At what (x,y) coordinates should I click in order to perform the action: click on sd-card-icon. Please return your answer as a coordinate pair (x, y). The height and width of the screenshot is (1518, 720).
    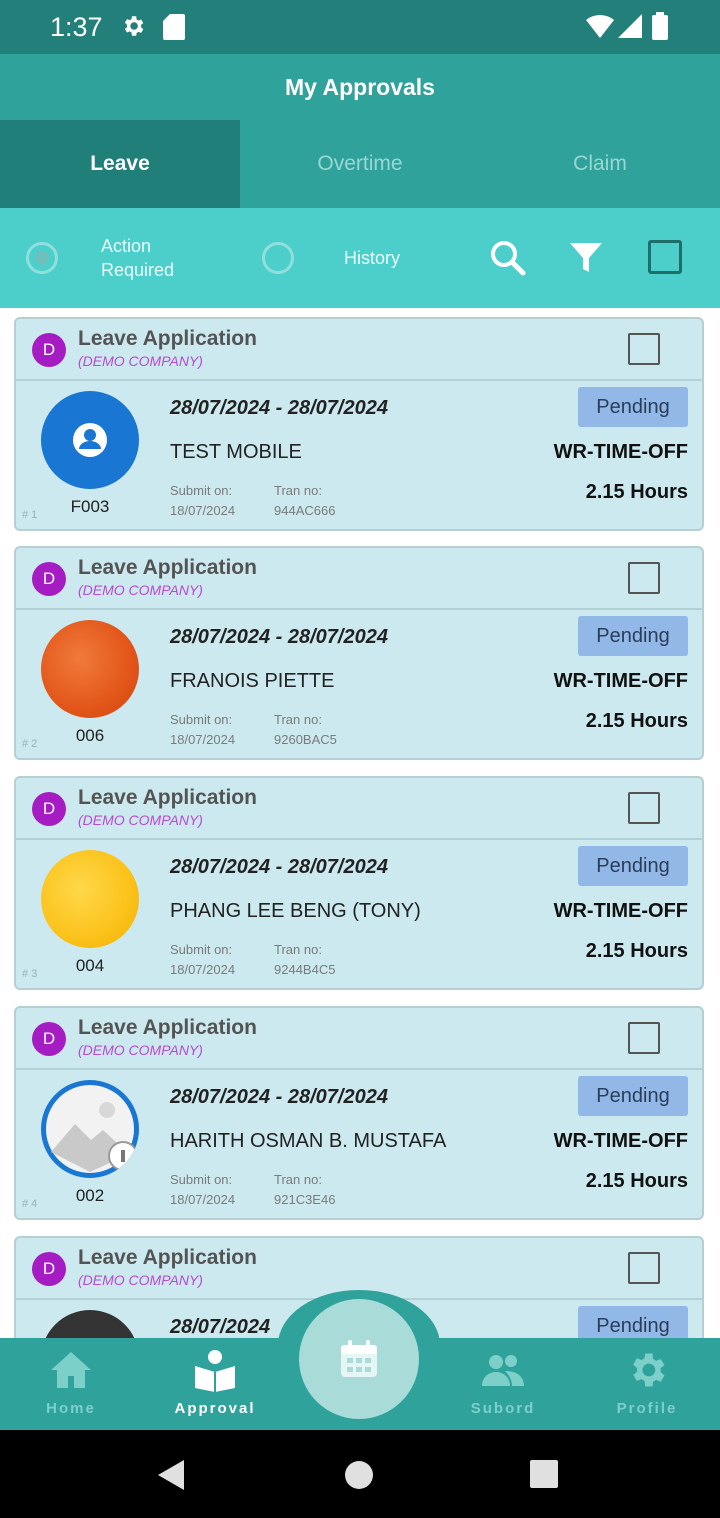
    Looking at the image, I should click on (174, 27).